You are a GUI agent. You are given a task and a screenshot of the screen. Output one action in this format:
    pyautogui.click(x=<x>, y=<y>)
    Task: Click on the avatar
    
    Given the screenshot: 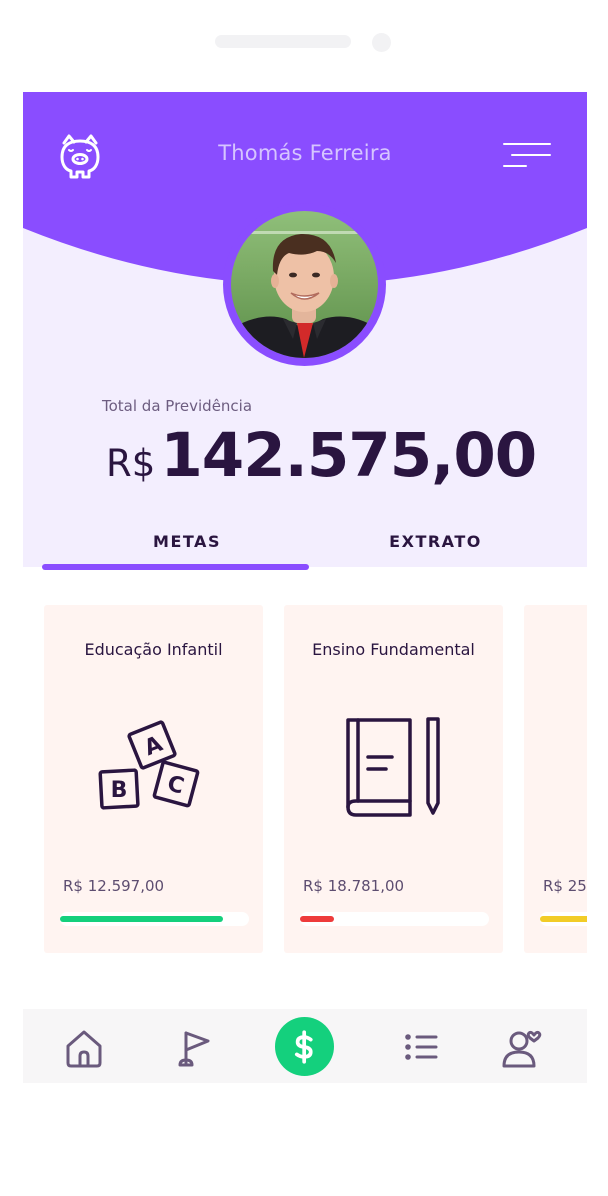 What is the action you would take?
    pyautogui.click(x=304, y=284)
    